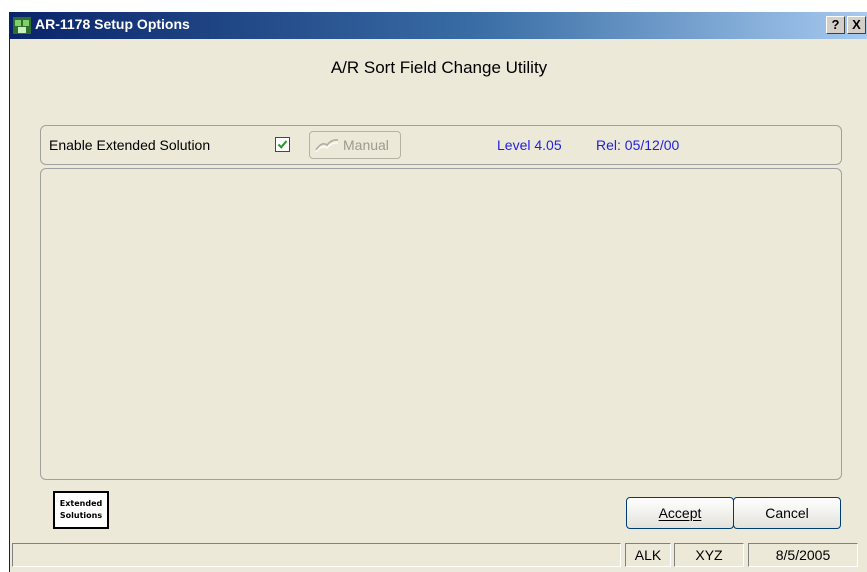 The image size is (867, 572). What do you see at coordinates (81, 515) in the screenshot?
I see `logo-line-2: Solutions` at bounding box center [81, 515].